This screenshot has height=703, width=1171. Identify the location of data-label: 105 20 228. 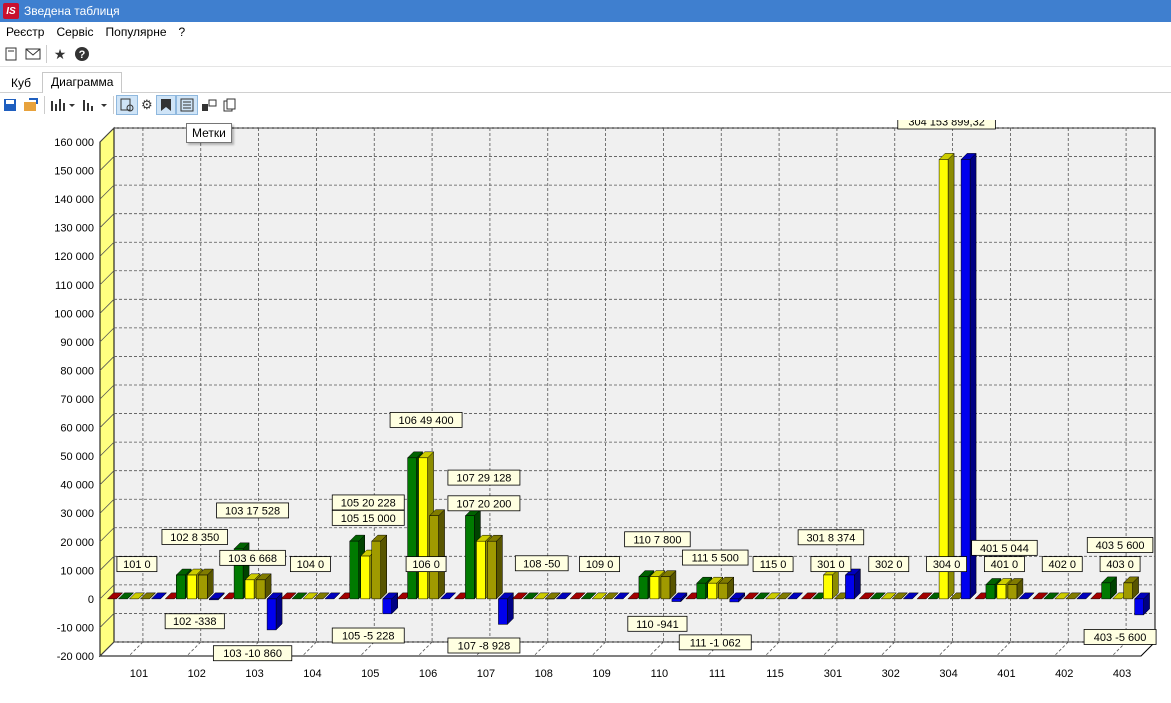
(368, 503).